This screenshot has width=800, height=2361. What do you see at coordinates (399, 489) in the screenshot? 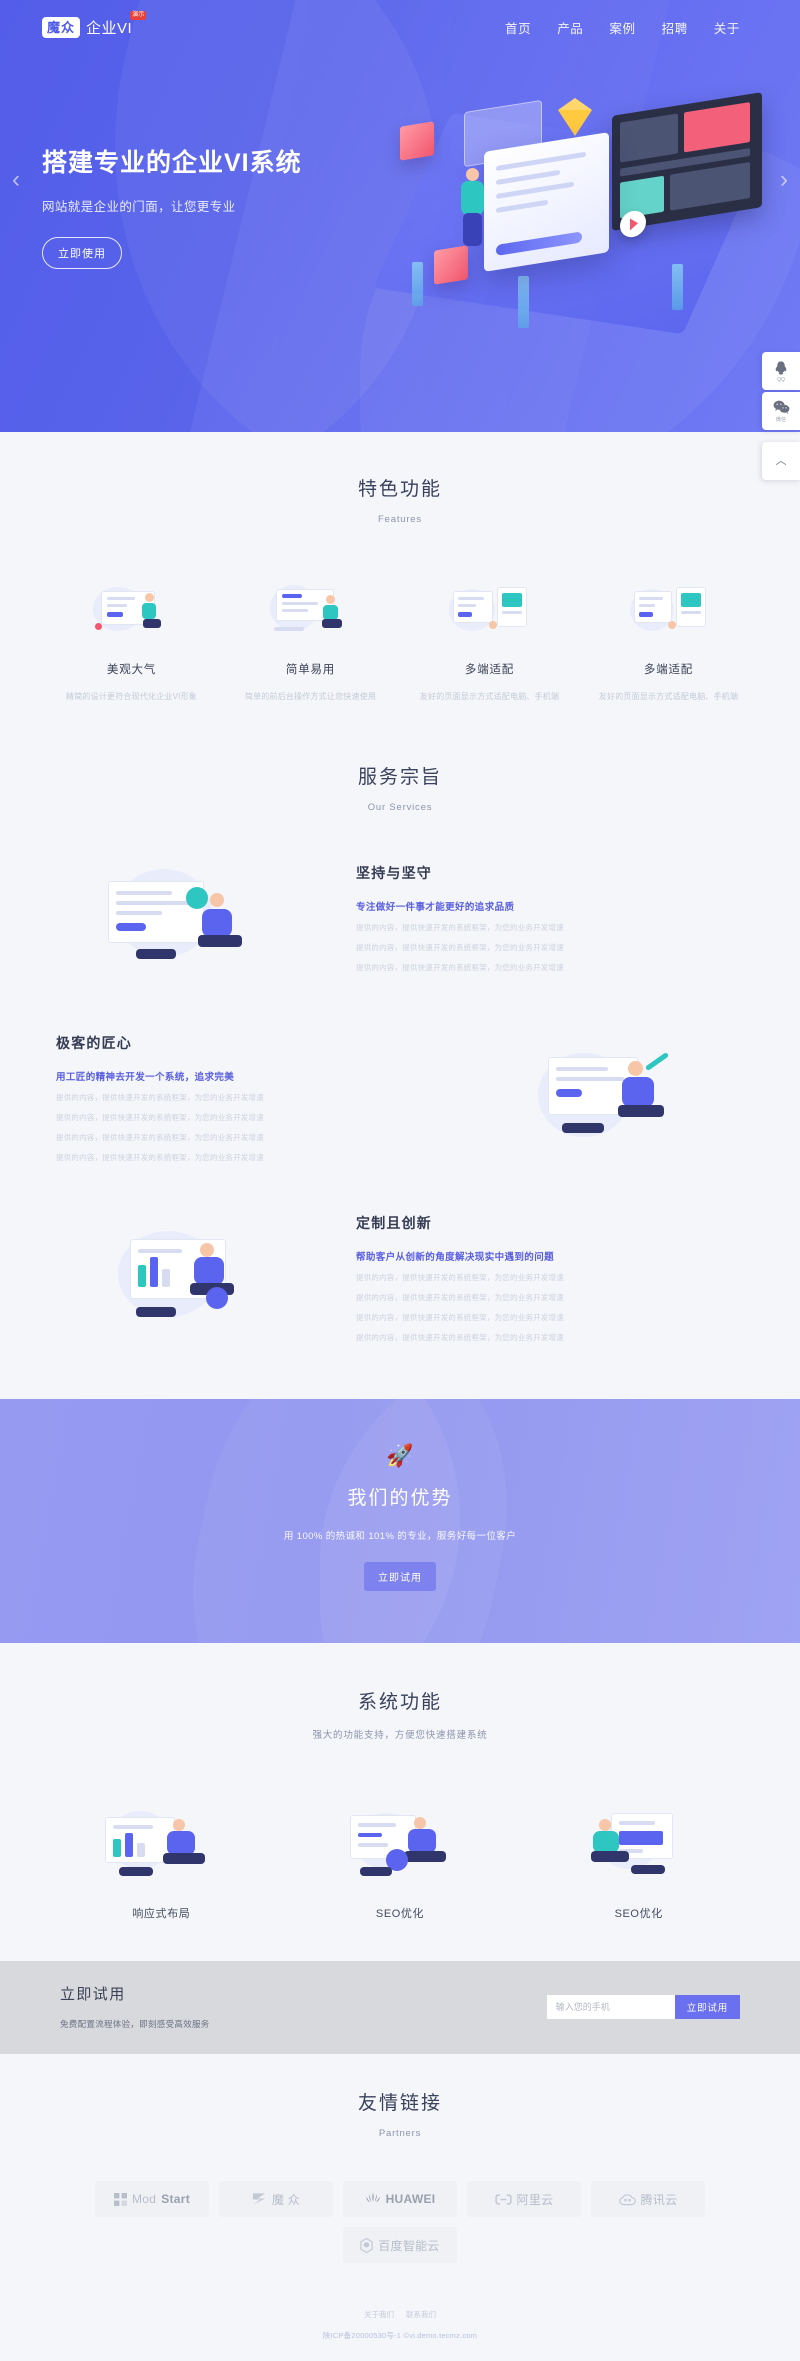
I see `features-title: 特色功能` at bounding box center [399, 489].